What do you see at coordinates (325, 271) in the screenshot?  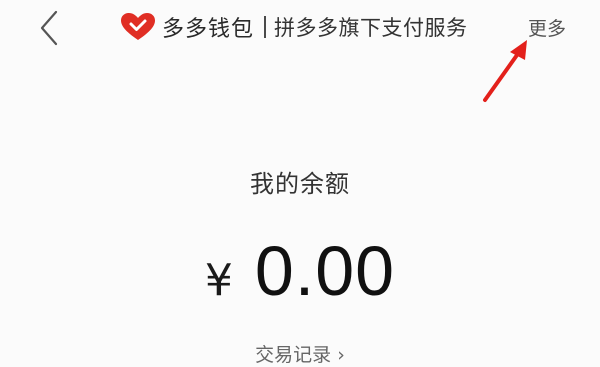 I see `balance-amount: 0.00` at bounding box center [325, 271].